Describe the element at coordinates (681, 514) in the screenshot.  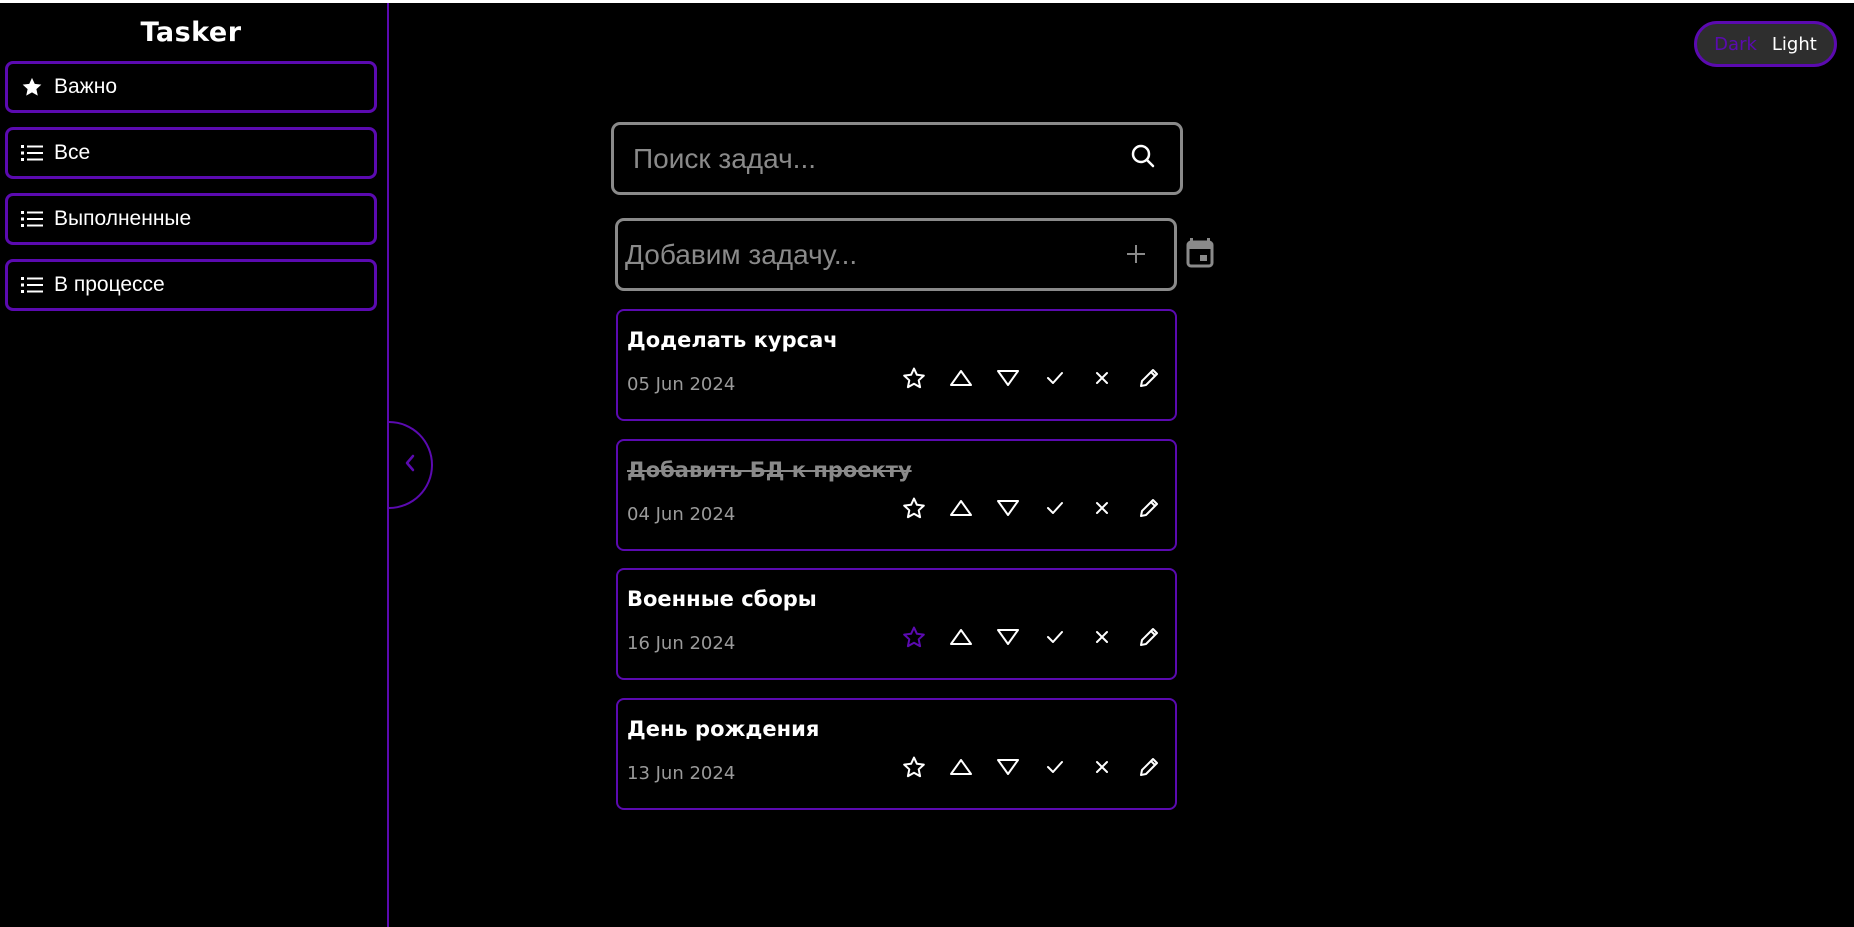
I see `task-date: 04 Jun 2024` at that location.